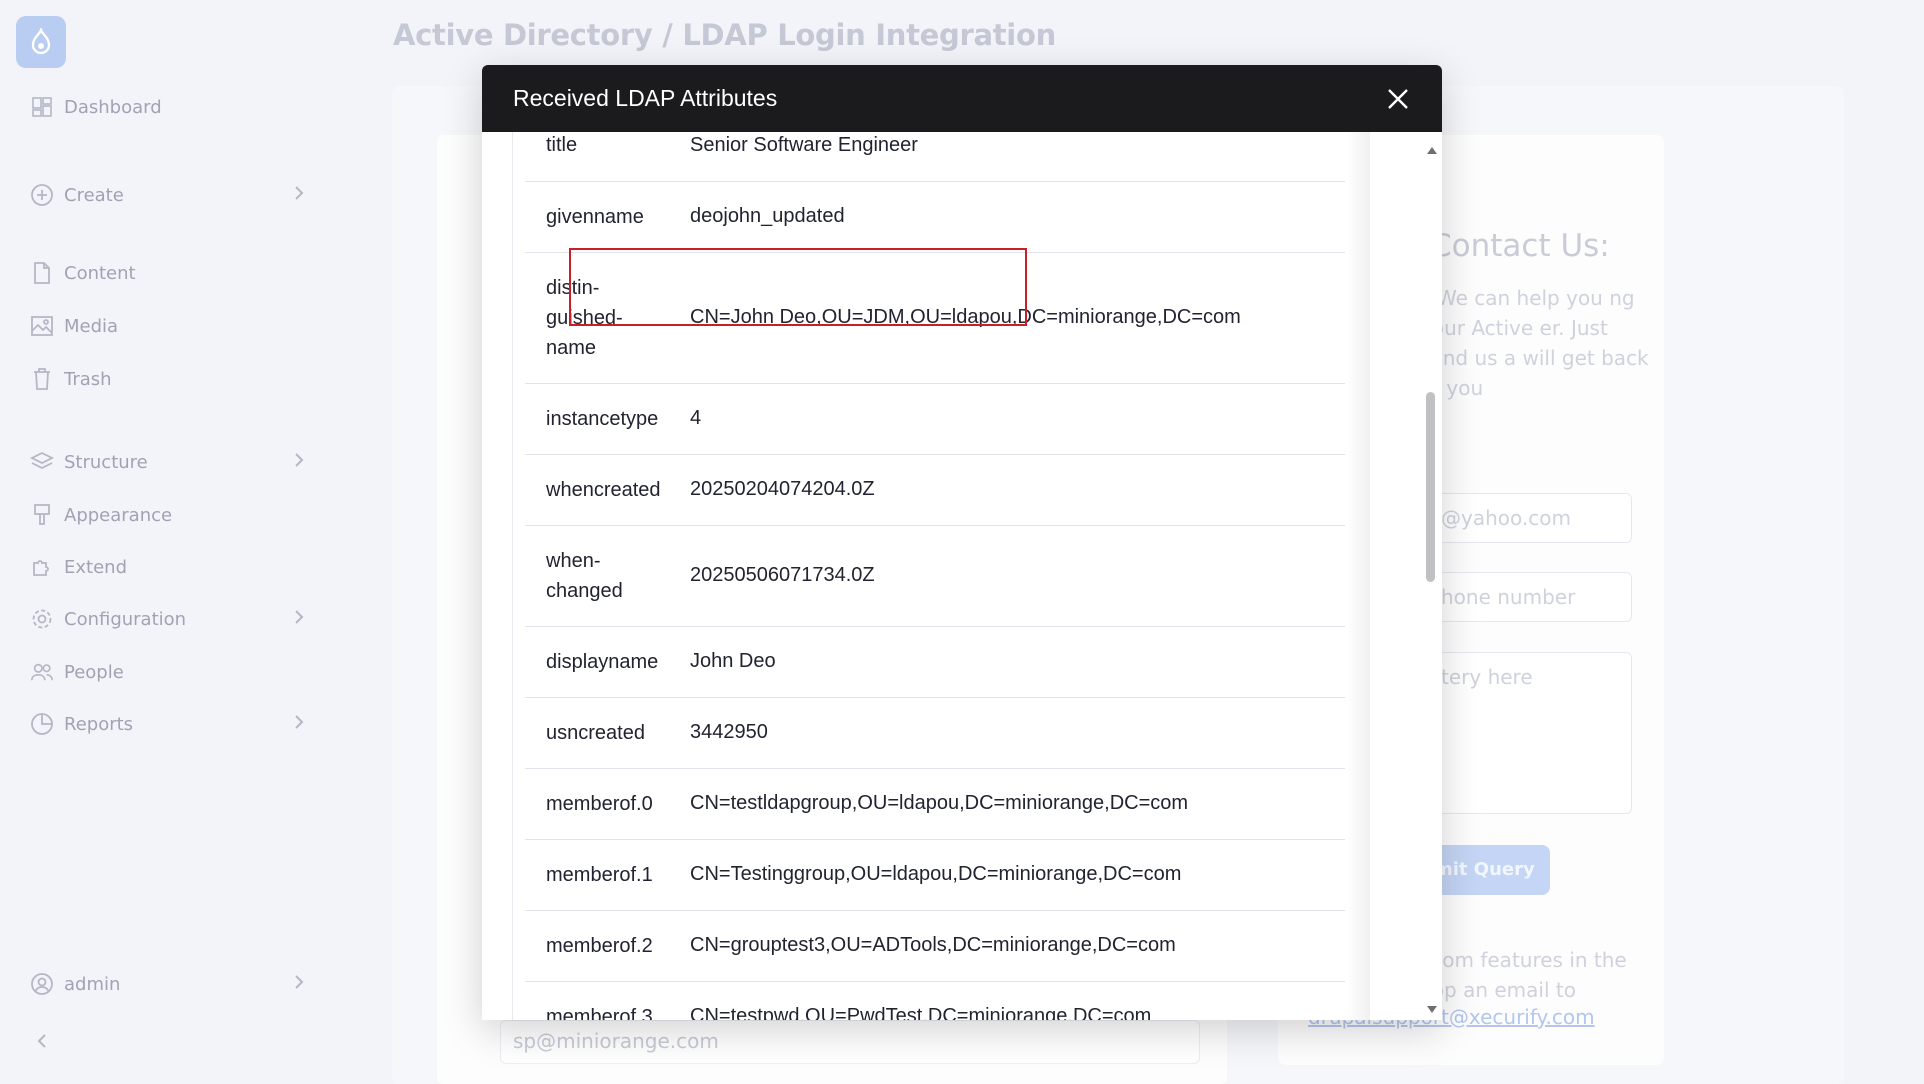 This screenshot has height=1084, width=1924. What do you see at coordinates (607, 662) in the screenshot?
I see `attribute-key: displayname` at bounding box center [607, 662].